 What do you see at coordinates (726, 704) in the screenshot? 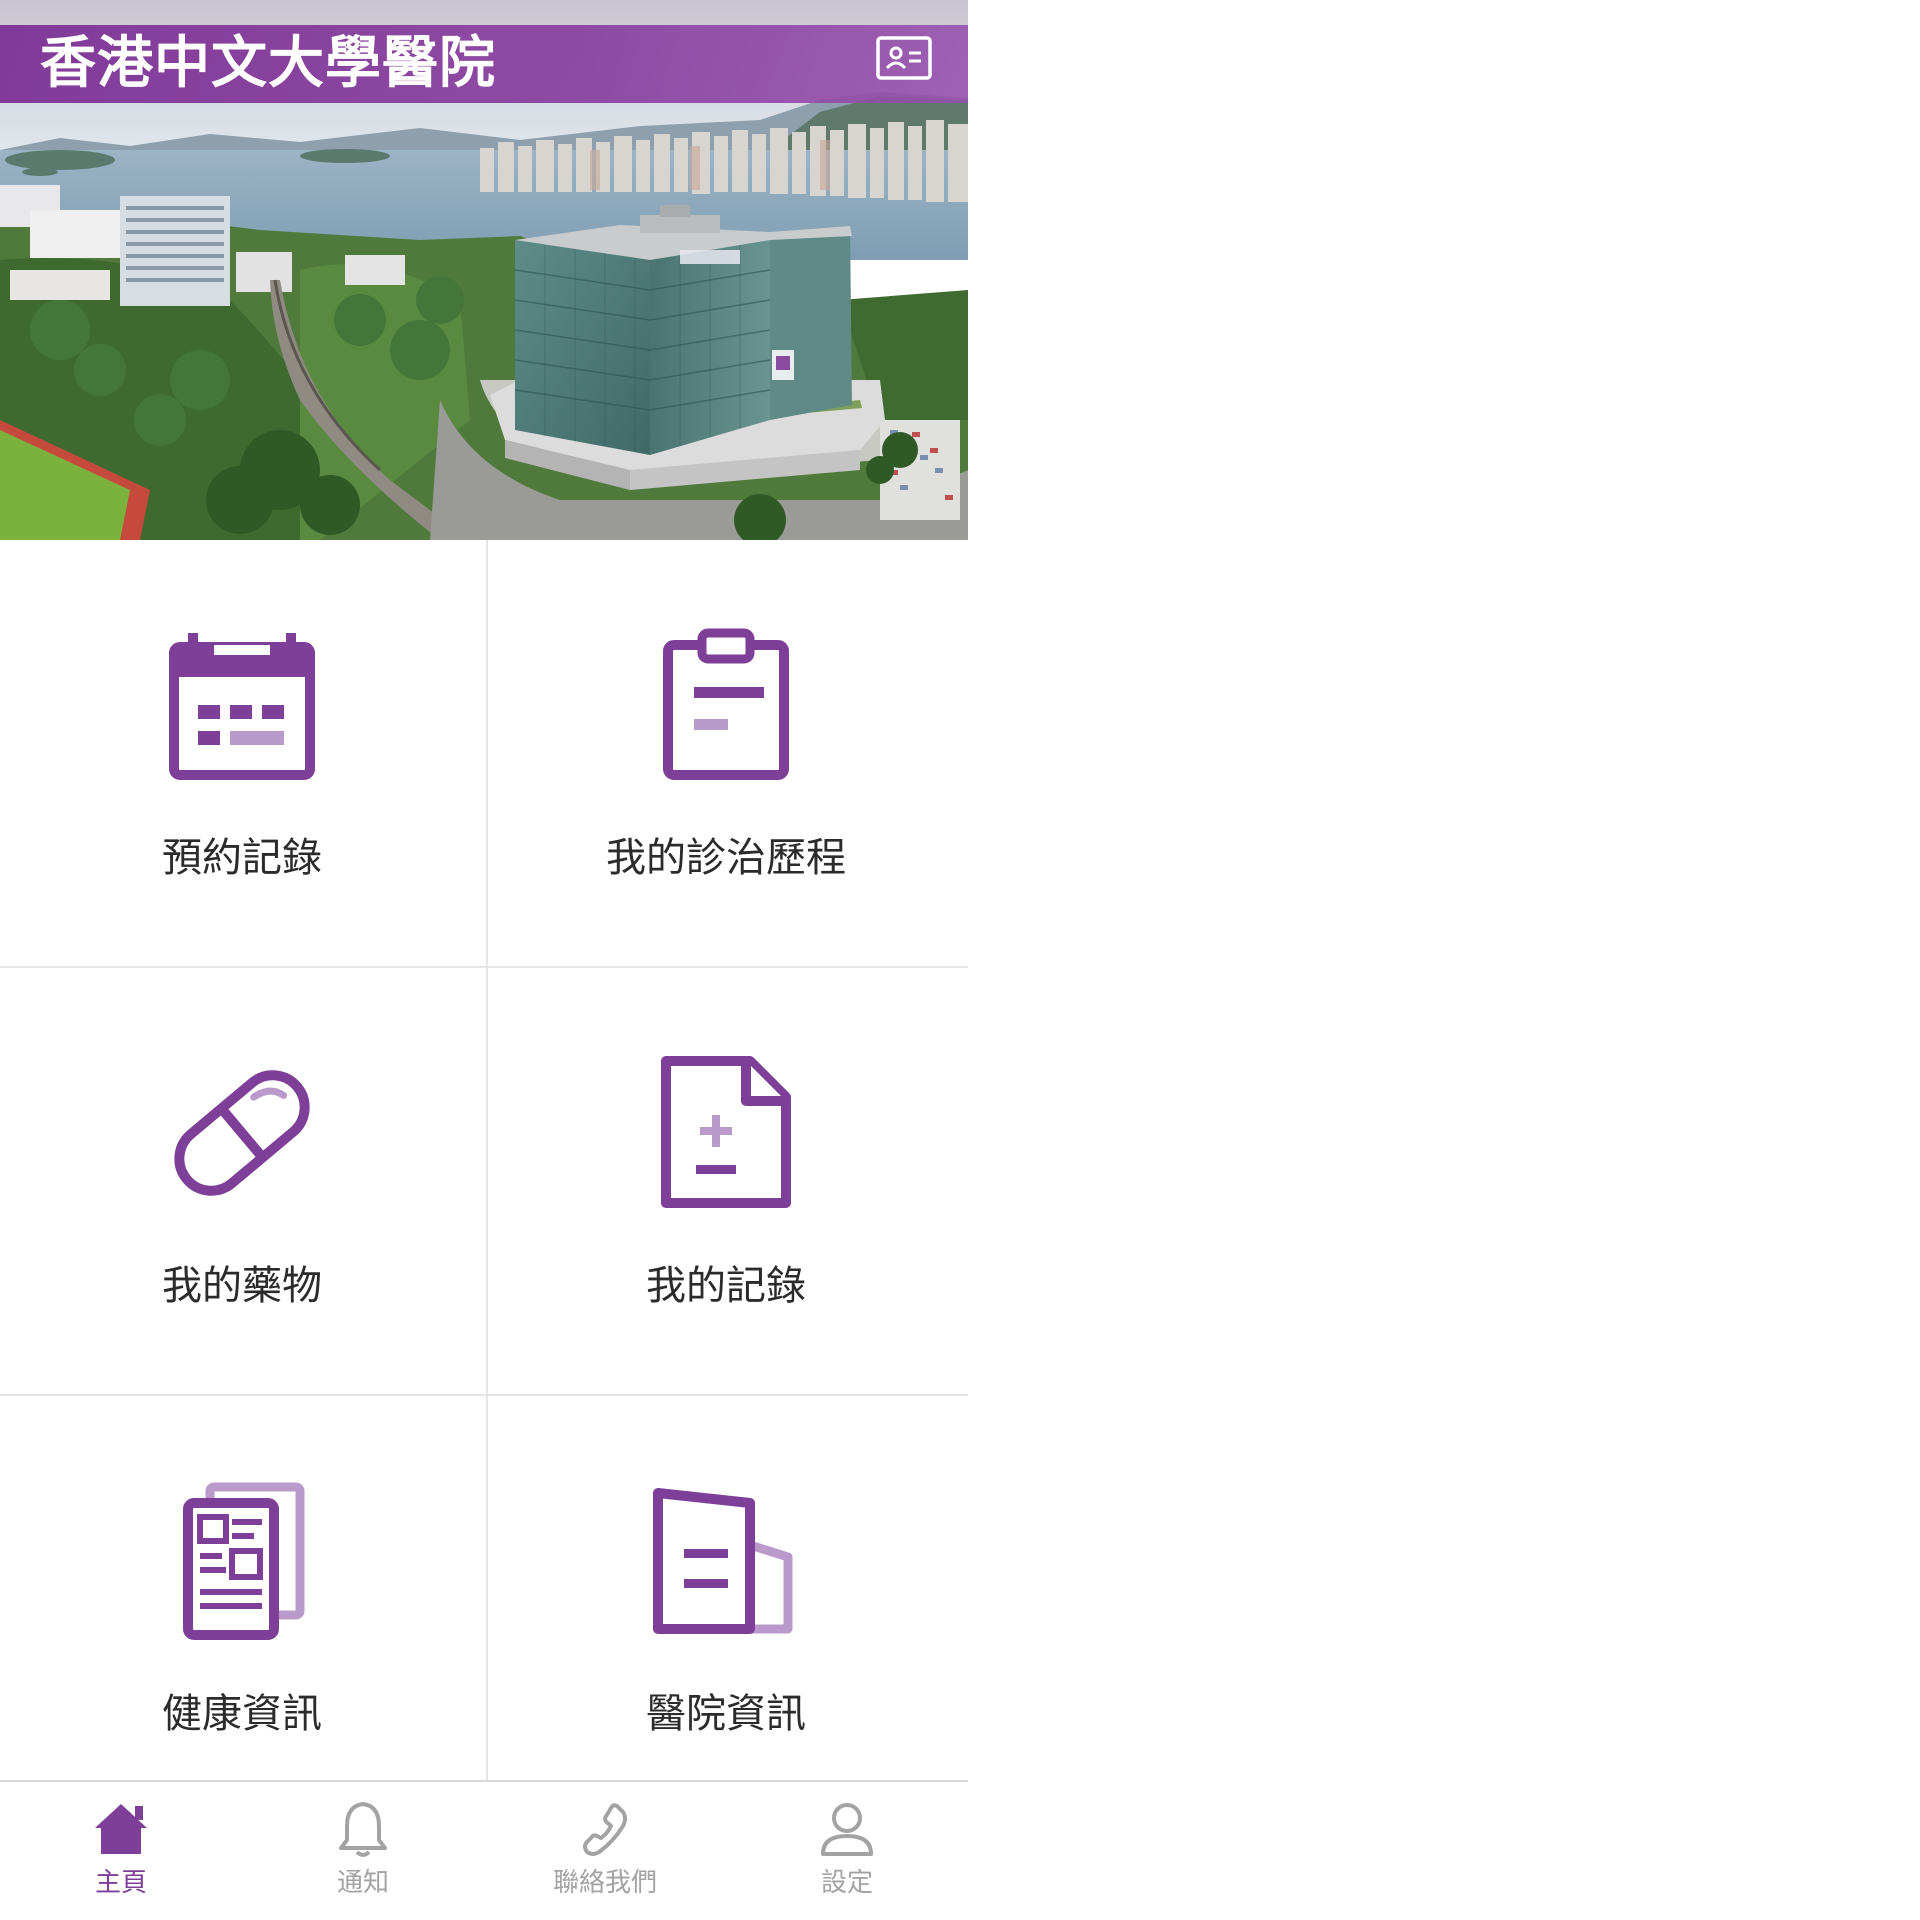
I see `clipboard-icon` at bounding box center [726, 704].